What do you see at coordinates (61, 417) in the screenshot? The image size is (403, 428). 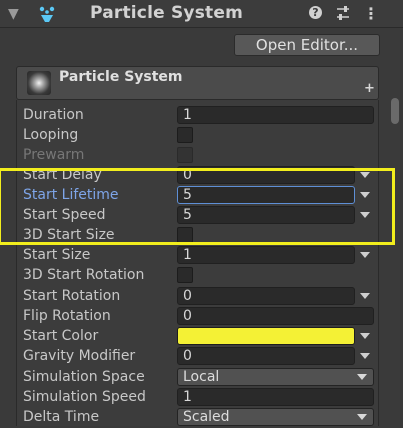 I see `delta-time-label: Delta Time` at bounding box center [61, 417].